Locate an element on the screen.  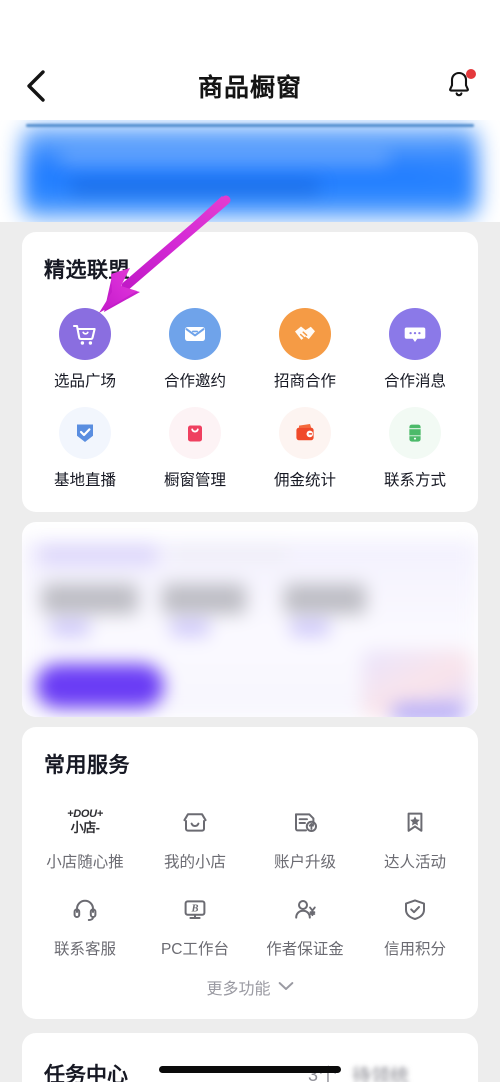
banner-subtext-placeholder is located at coordinates (195, 187).